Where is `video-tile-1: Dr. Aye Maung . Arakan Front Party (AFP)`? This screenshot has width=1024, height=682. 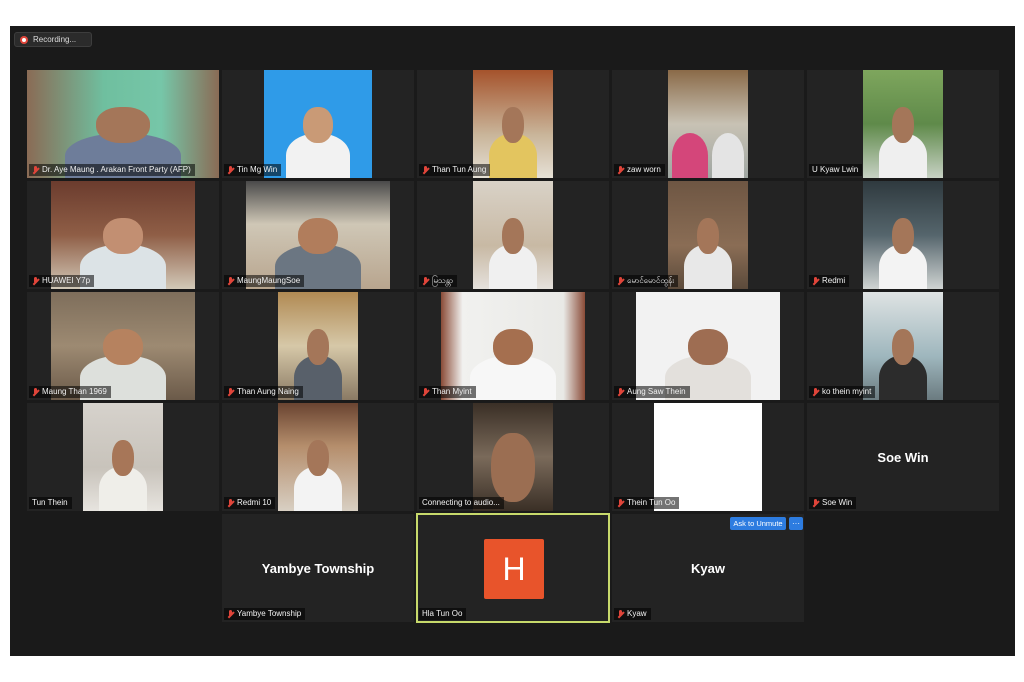
video-tile-1: Dr. Aye Maung . Arakan Front Party (AFP) is located at coordinates (123, 124).